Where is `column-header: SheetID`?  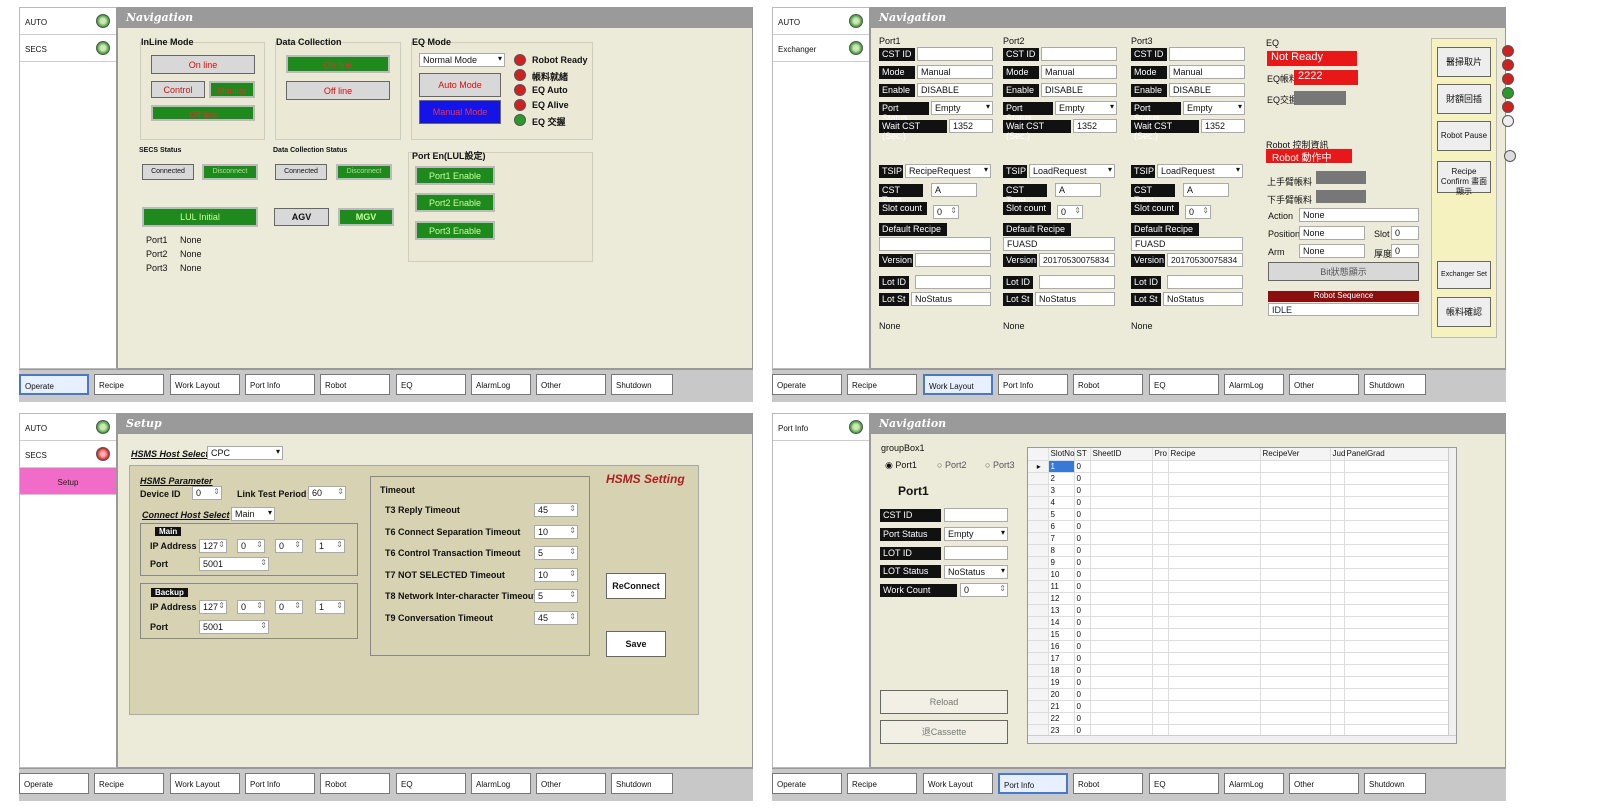 column-header: SheetID is located at coordinates (1121, 454).